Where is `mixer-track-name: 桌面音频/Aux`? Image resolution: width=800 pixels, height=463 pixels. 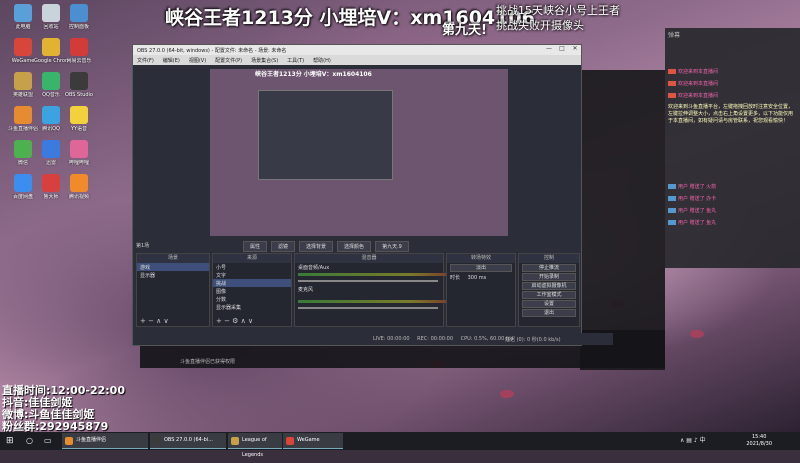
mixer-track-name: 桌面音频/Aux is located at coordinates (314, 268).